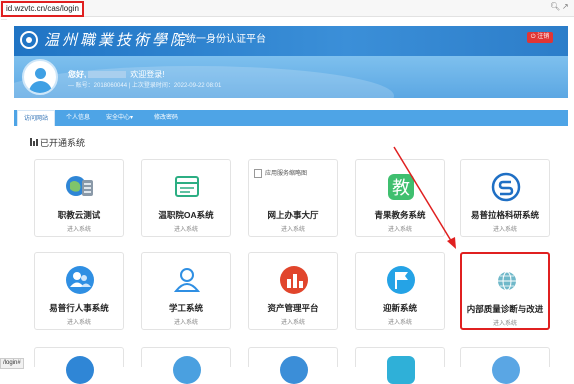 This screenshot has width=574, height=384. I want to click on header-divider, so click(179, 40).